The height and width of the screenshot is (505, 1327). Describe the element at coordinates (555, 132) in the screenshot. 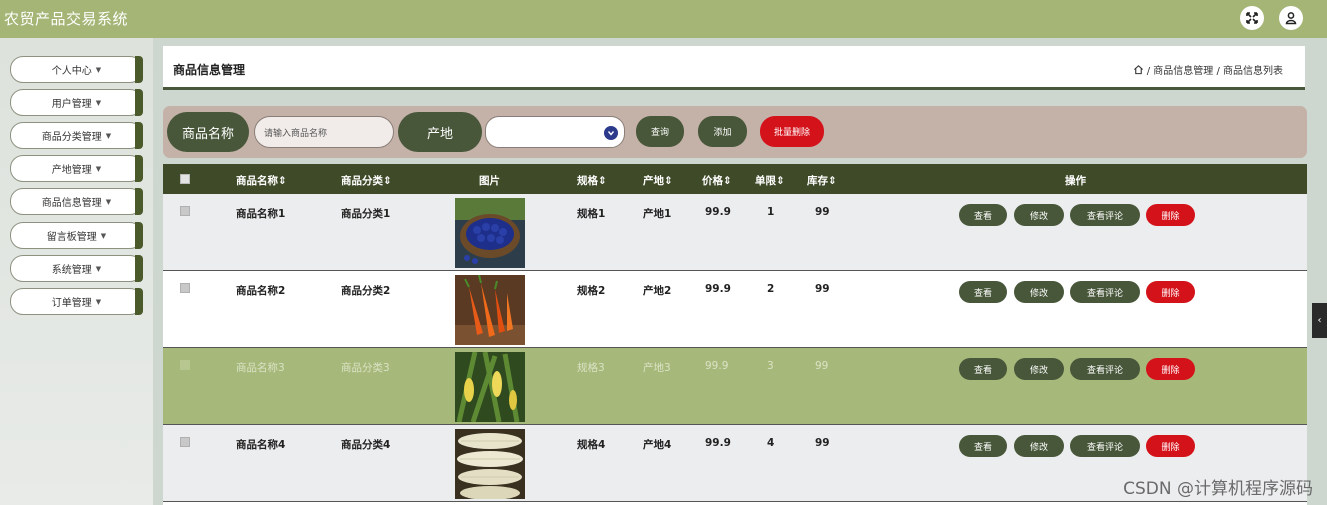

I see `origin-select` at that location.